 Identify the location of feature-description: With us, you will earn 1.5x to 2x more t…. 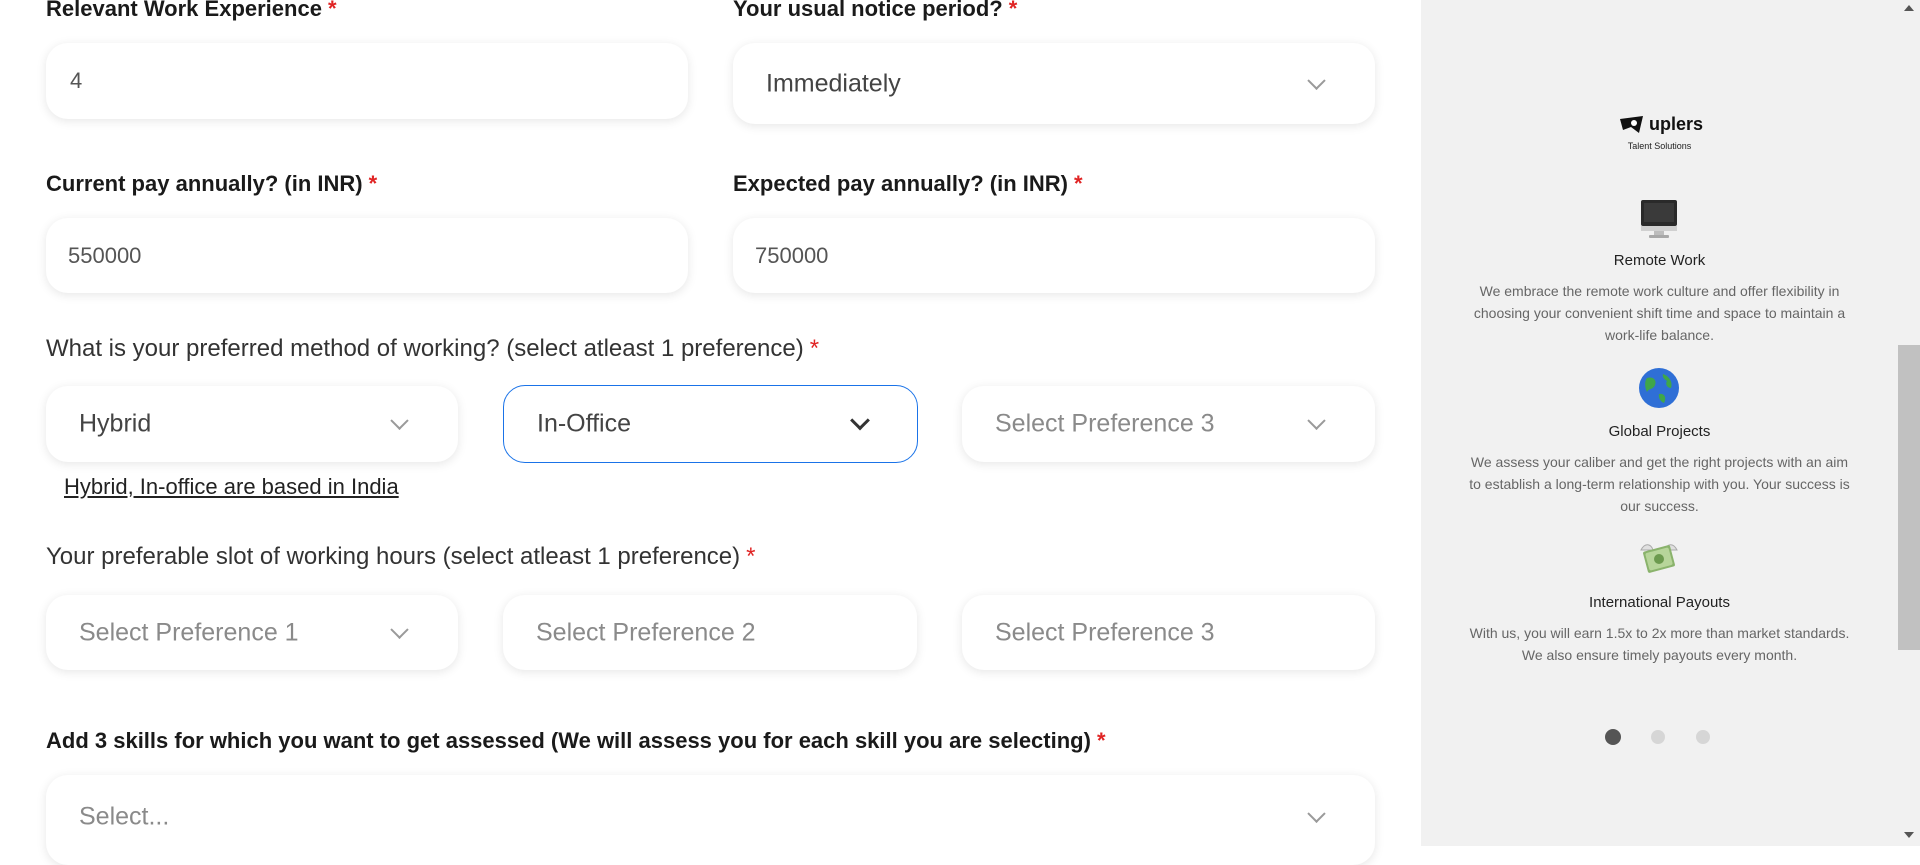
(1659, 644).